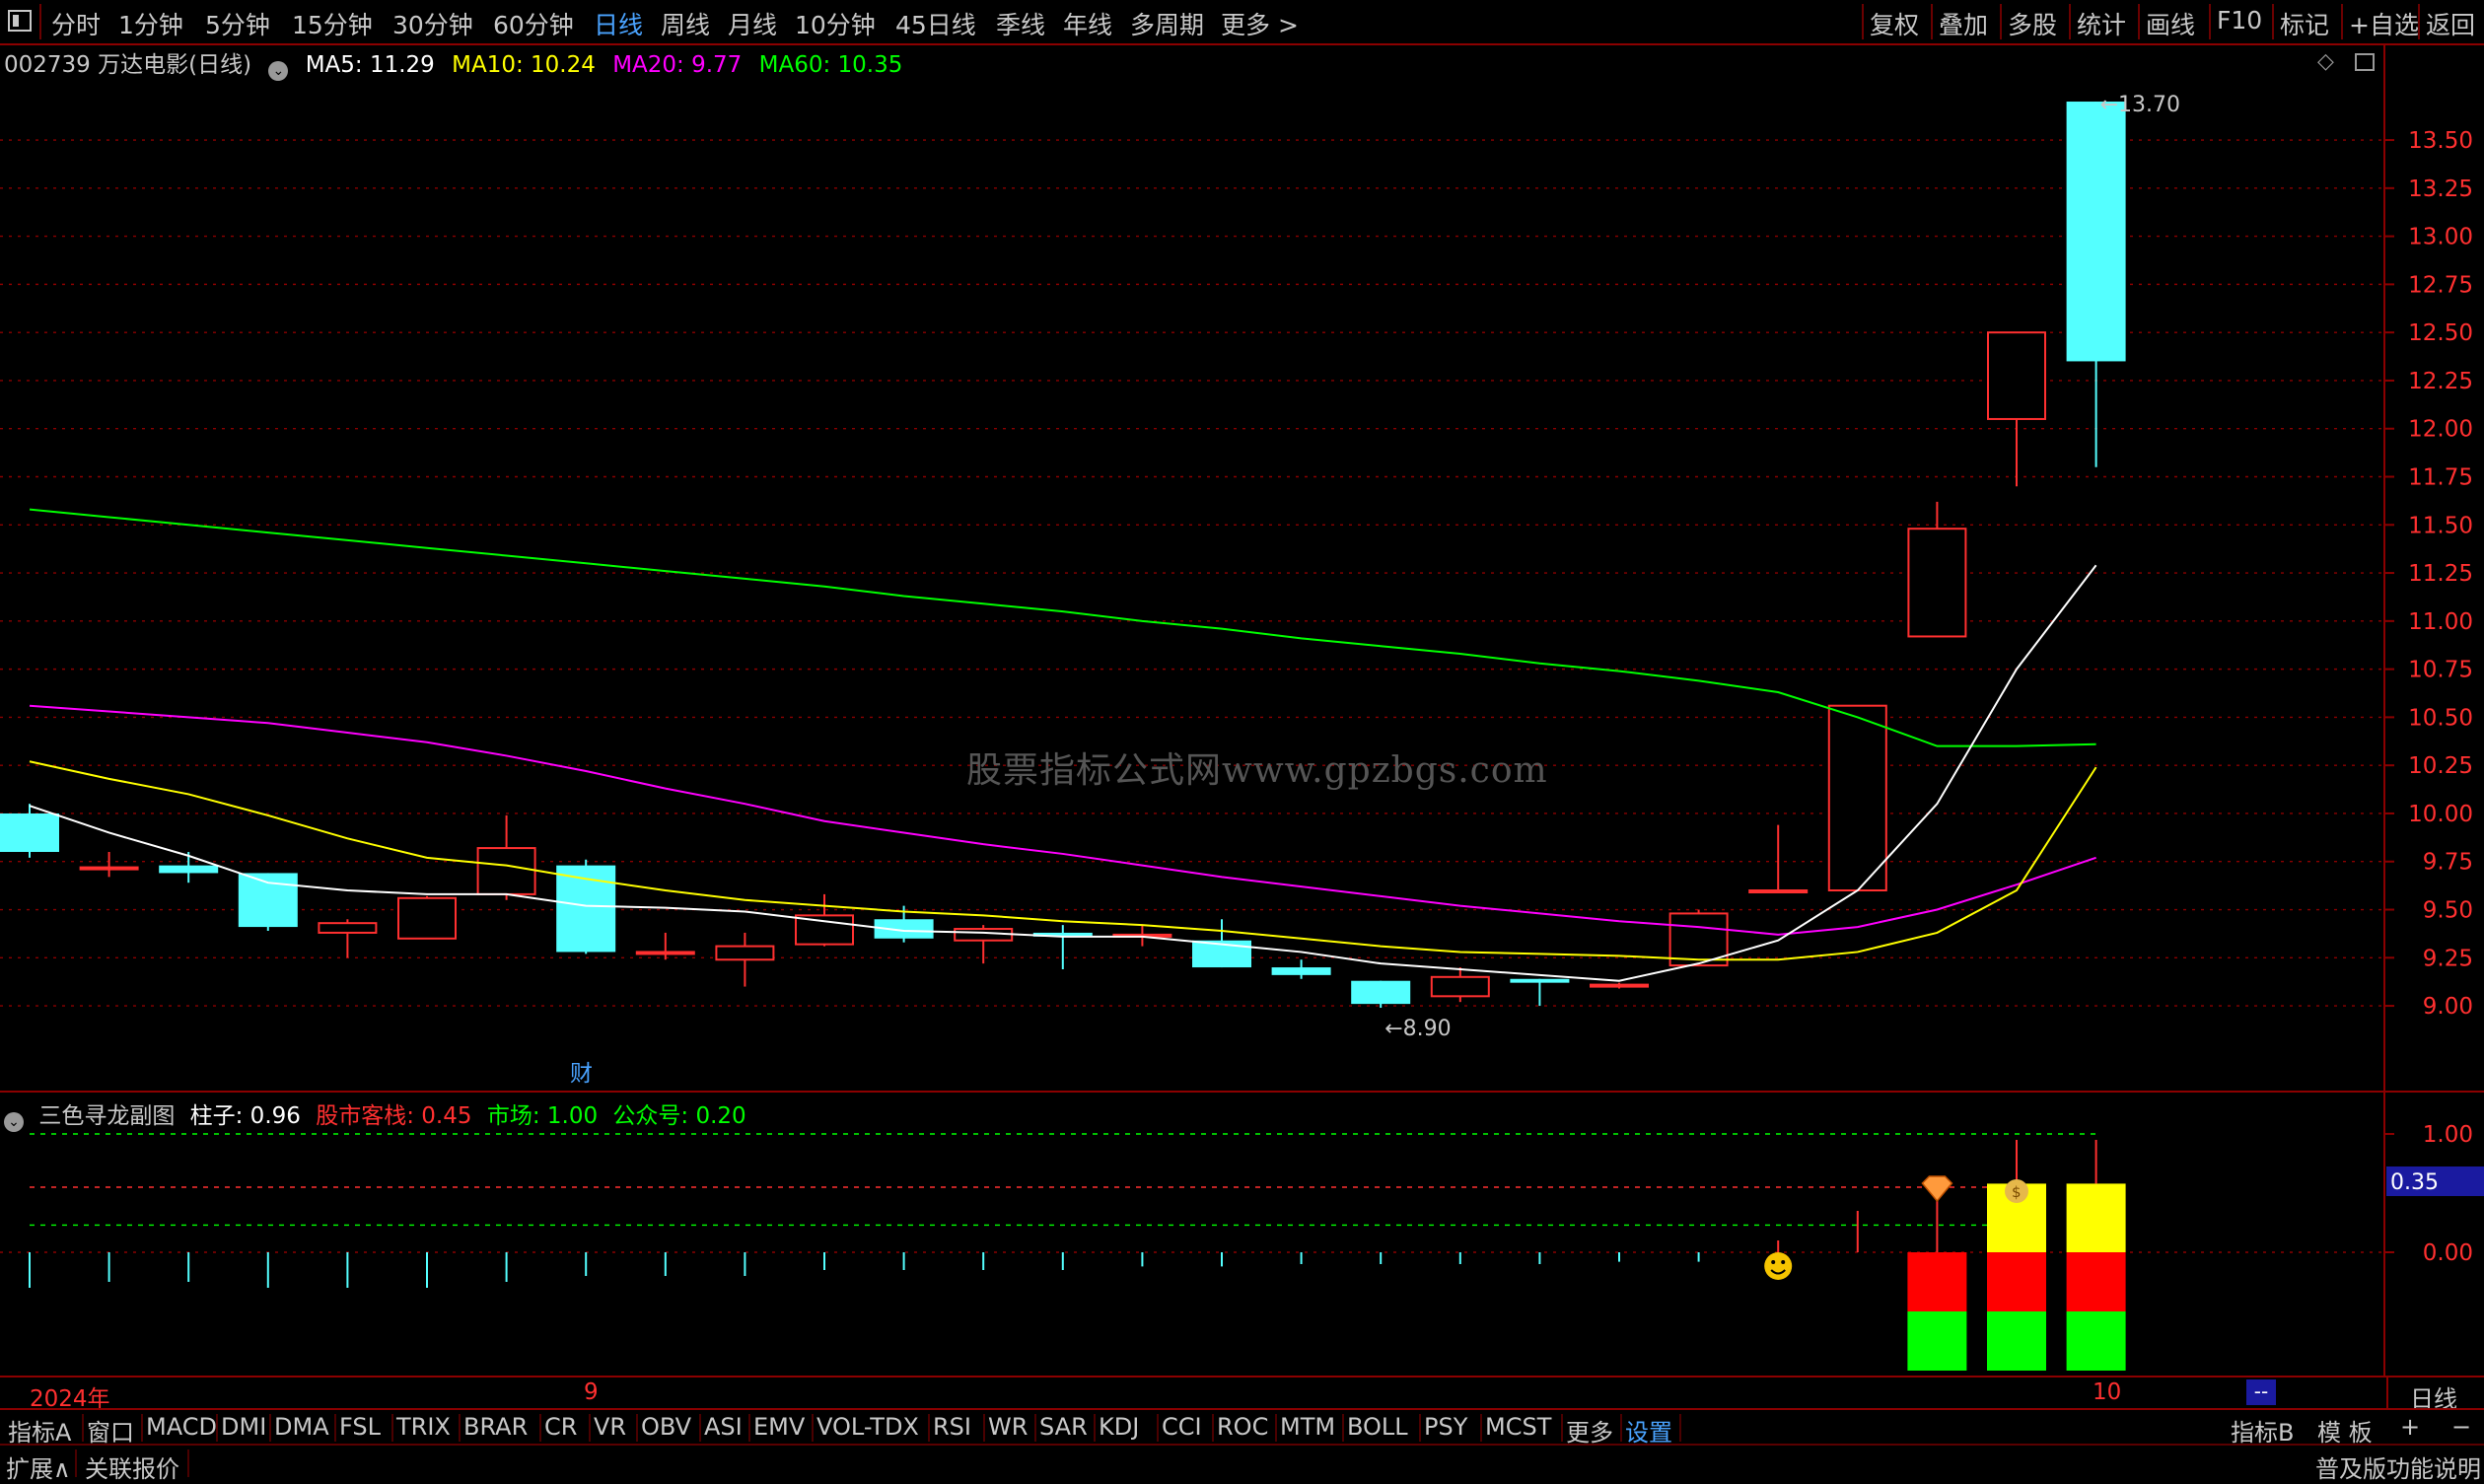 The height and width of the screenshot is (1484, 2484). I want to click on status-bar: 扩展∧ 关联报价 普及版功能说明, so click(1242, 1464).